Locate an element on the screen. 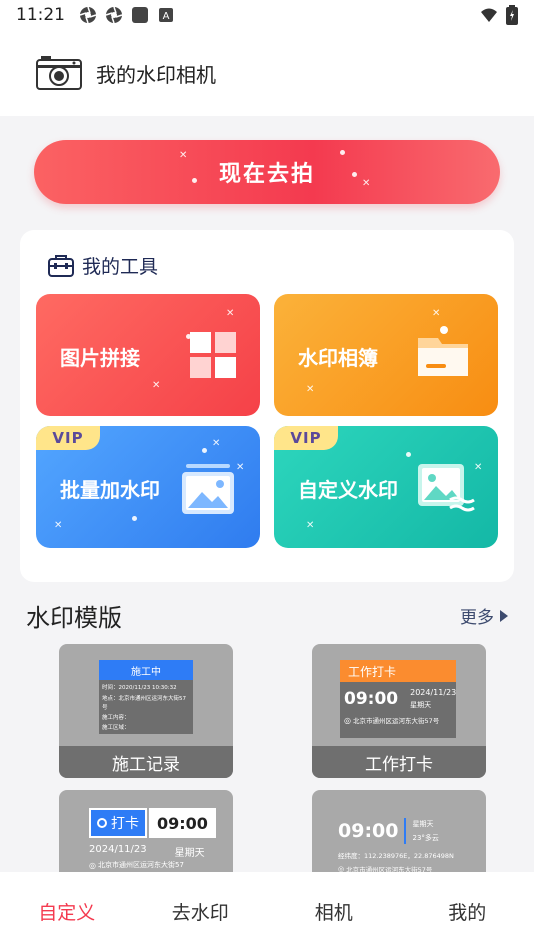  square-icon is located at coordinates (140, 15).